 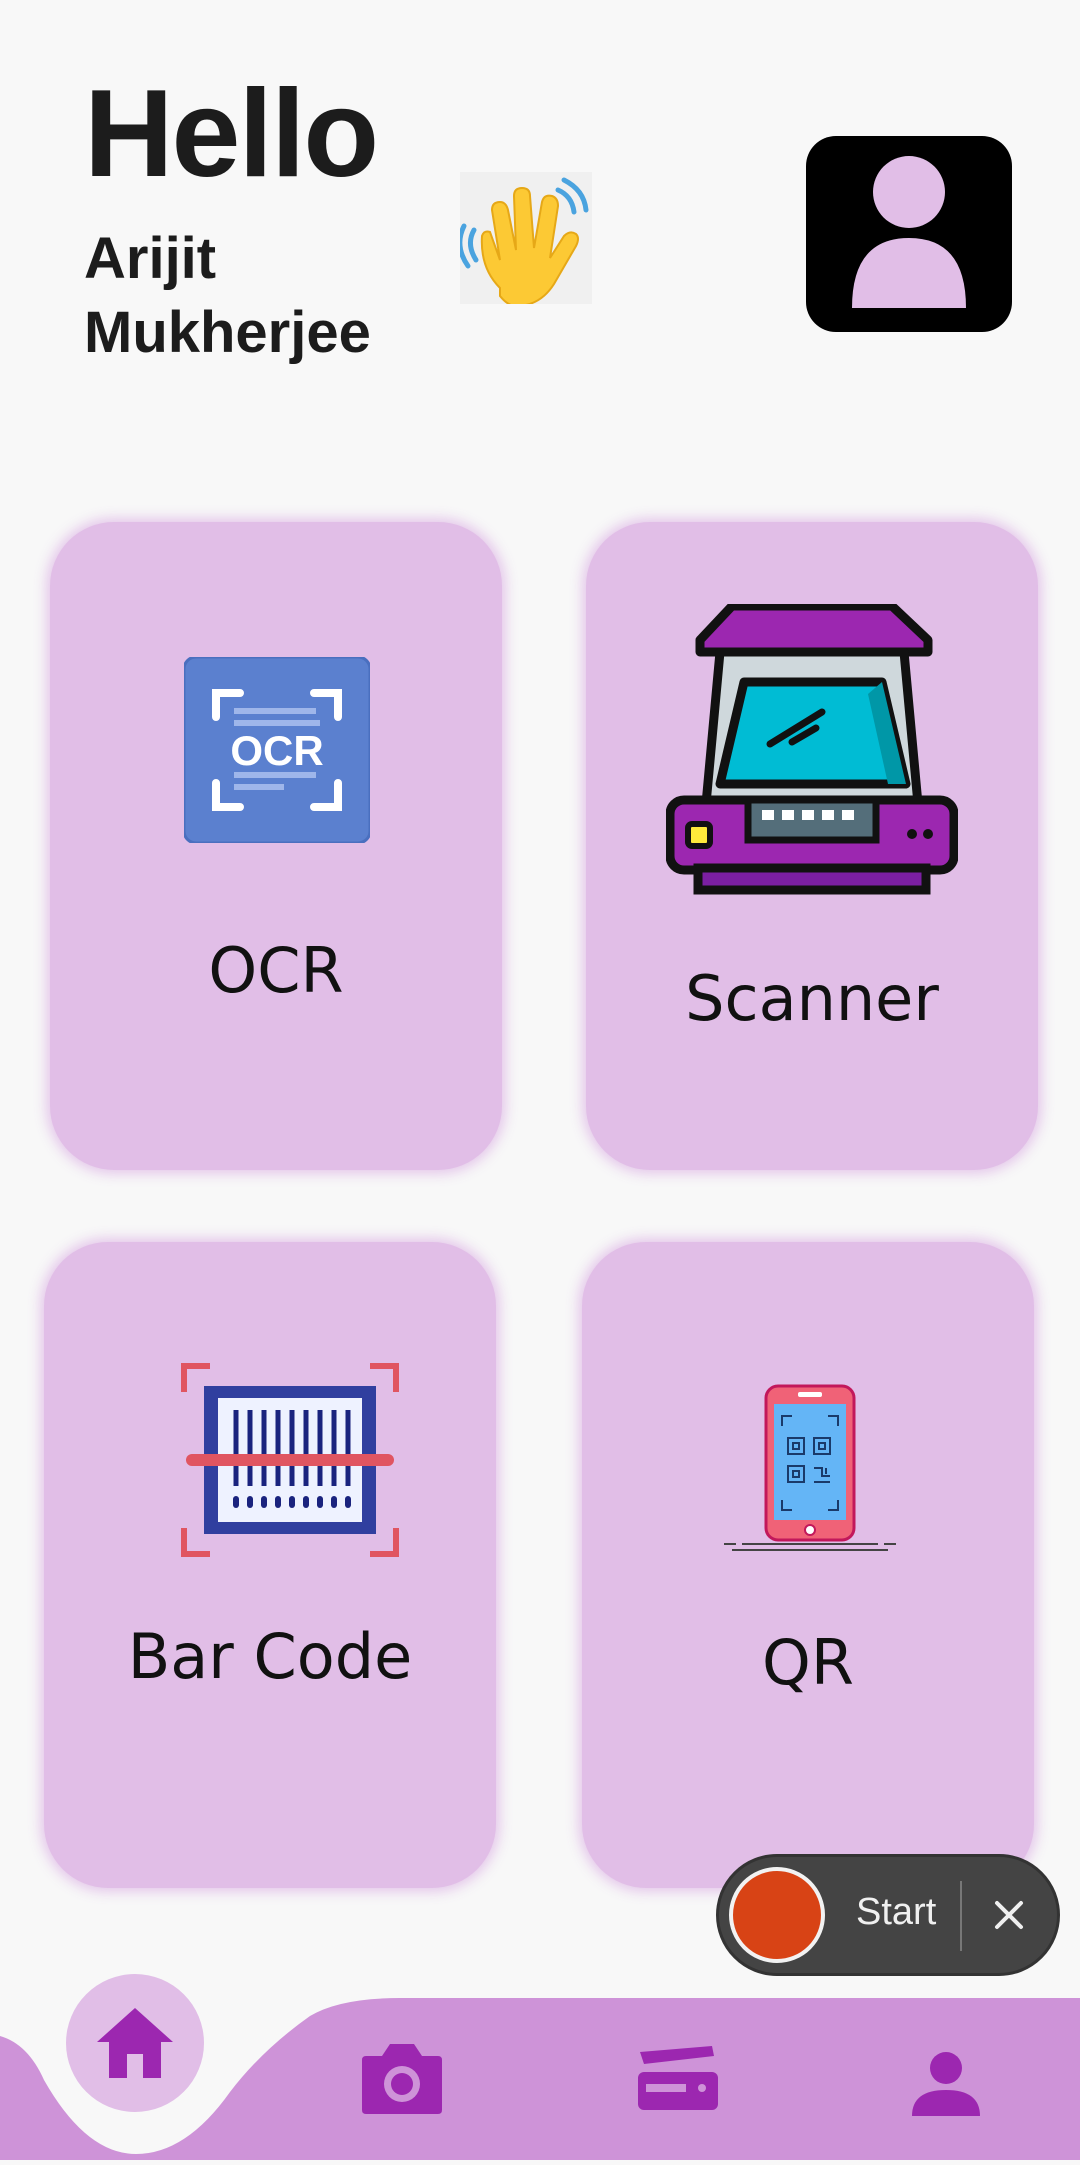 What do you see at coordinates (808, 1565) in the screenshot?
I see `qr-card: QR` at bounding box center [808, 1565].